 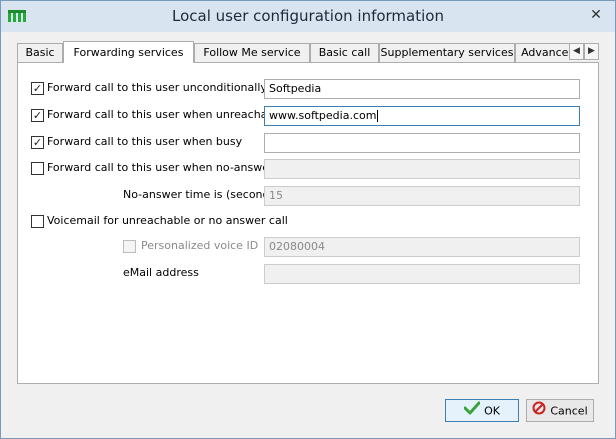 What do you see at coordinates (422, 196) in the screenshot?
I see `no-answer-time-input: 15` at bounding box center [422, 196].